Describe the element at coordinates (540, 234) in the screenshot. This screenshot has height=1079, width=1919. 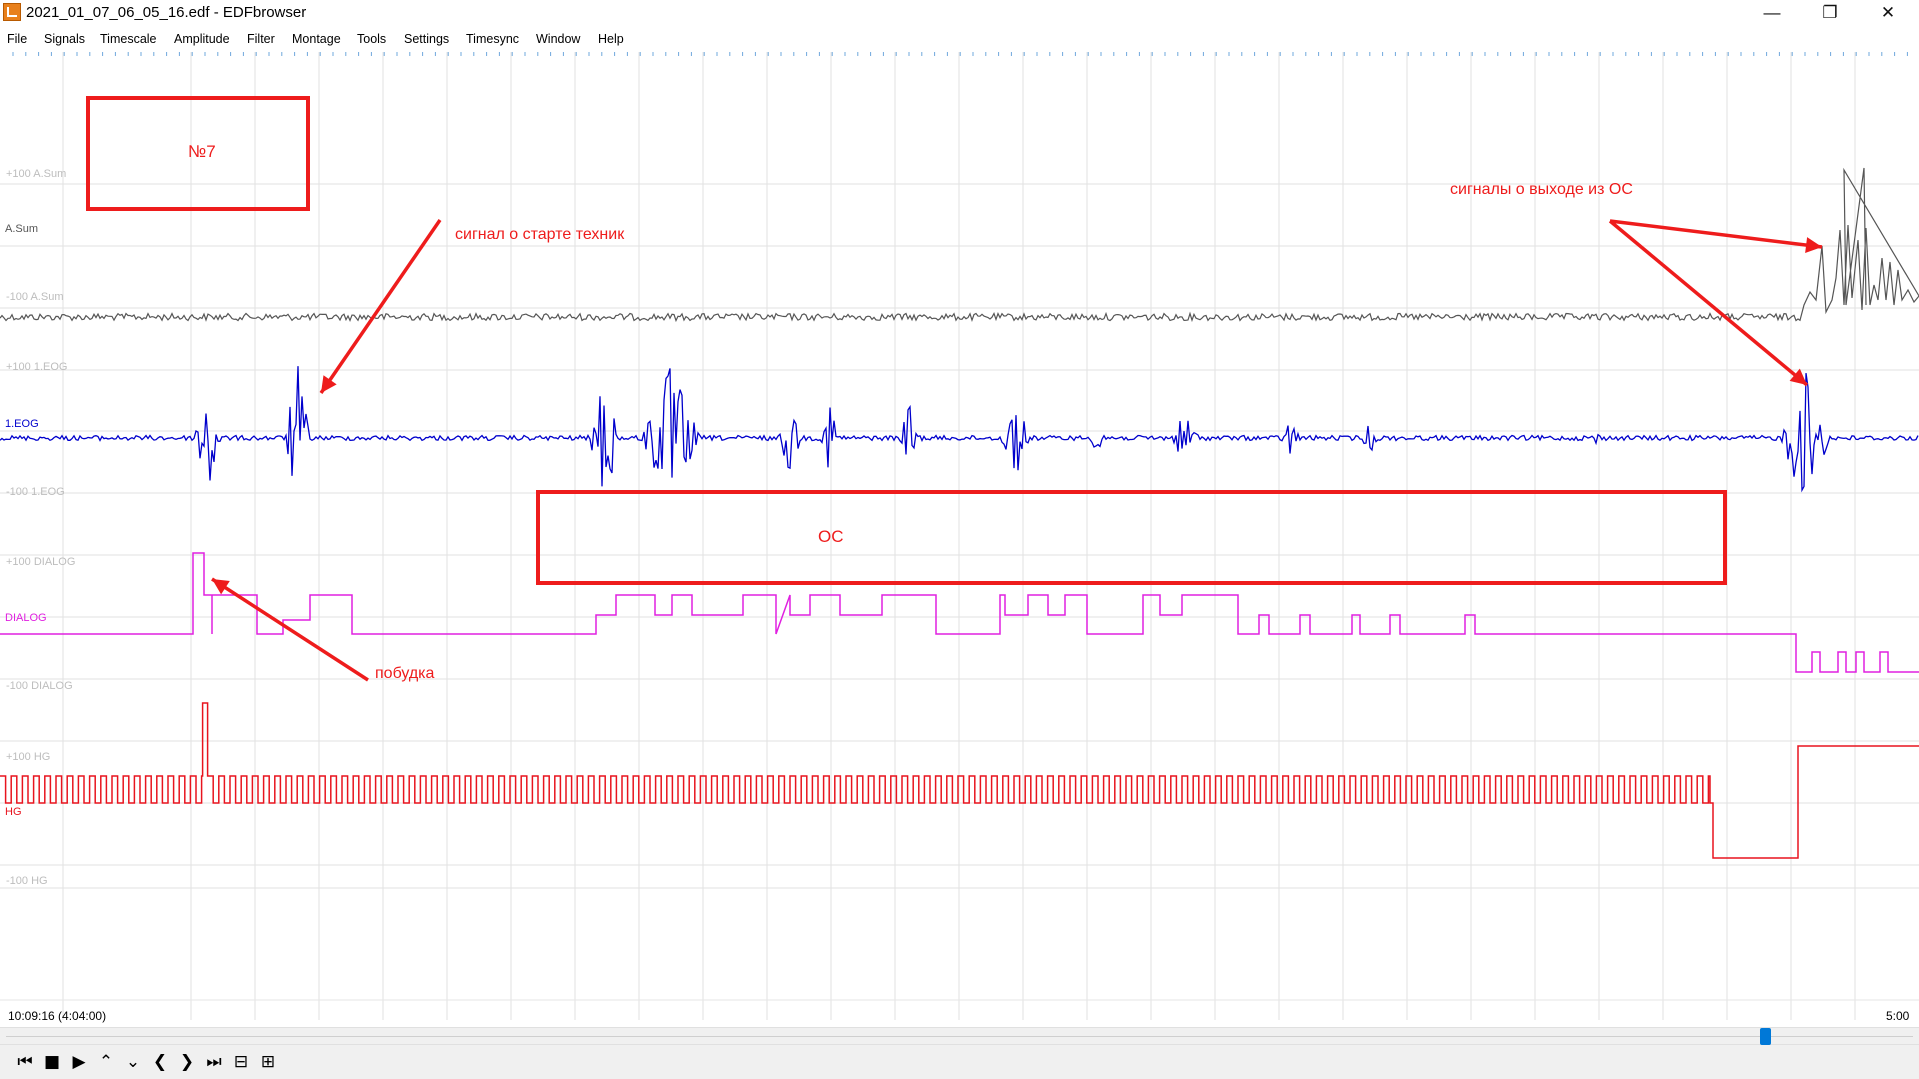
I see `start-signal-annotation: сигнал о старте техник` at that location.